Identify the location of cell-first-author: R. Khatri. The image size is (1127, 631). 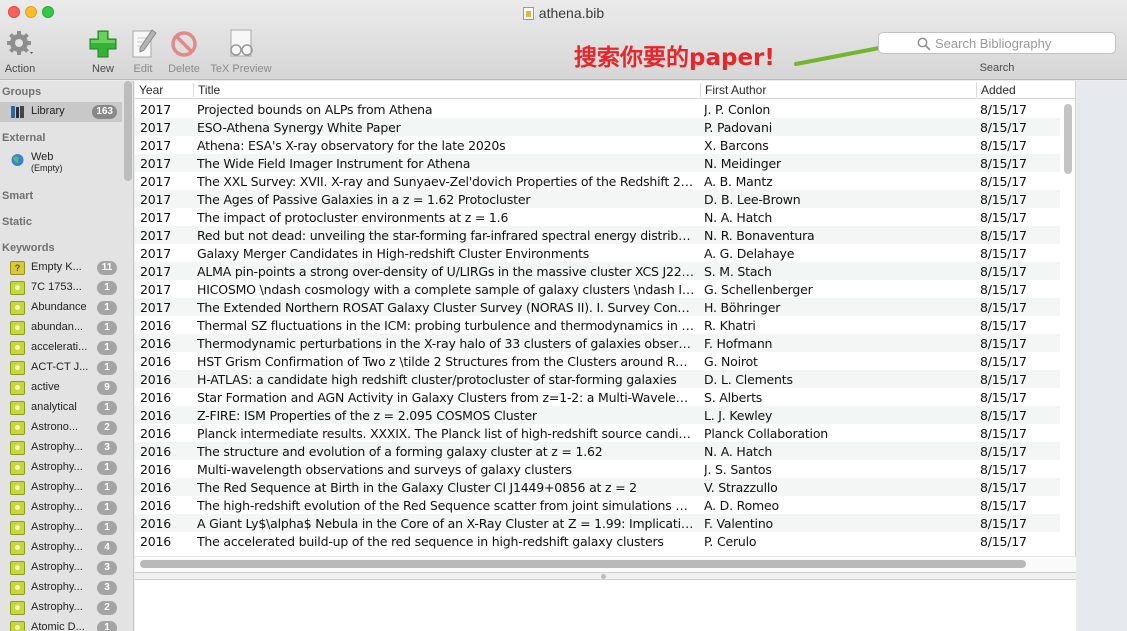
(730, 325).